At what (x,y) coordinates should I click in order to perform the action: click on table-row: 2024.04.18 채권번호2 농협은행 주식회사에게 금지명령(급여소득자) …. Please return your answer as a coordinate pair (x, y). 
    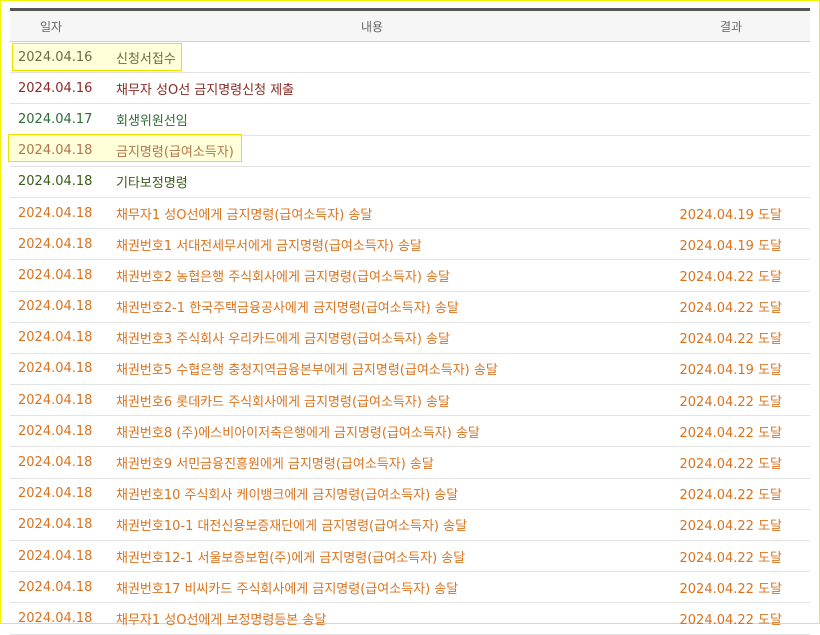
    Looking at the image, I should click on (410, 276).